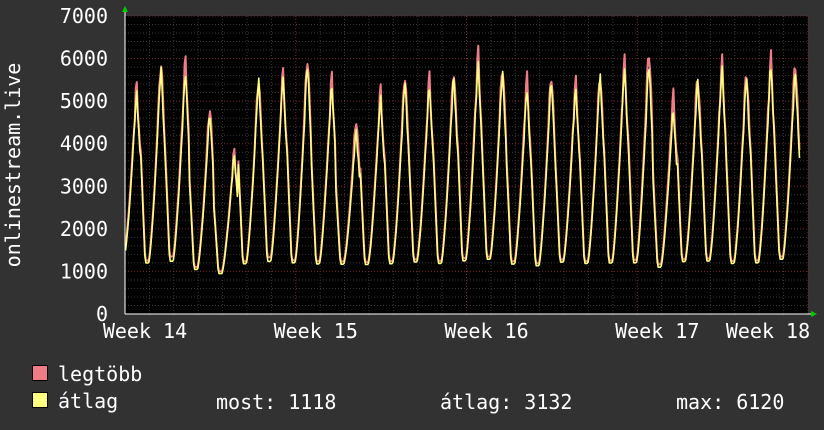 The height and width of the screenshot is (430, 824). I want to click on y-axis-arrow, so click(125, 9).